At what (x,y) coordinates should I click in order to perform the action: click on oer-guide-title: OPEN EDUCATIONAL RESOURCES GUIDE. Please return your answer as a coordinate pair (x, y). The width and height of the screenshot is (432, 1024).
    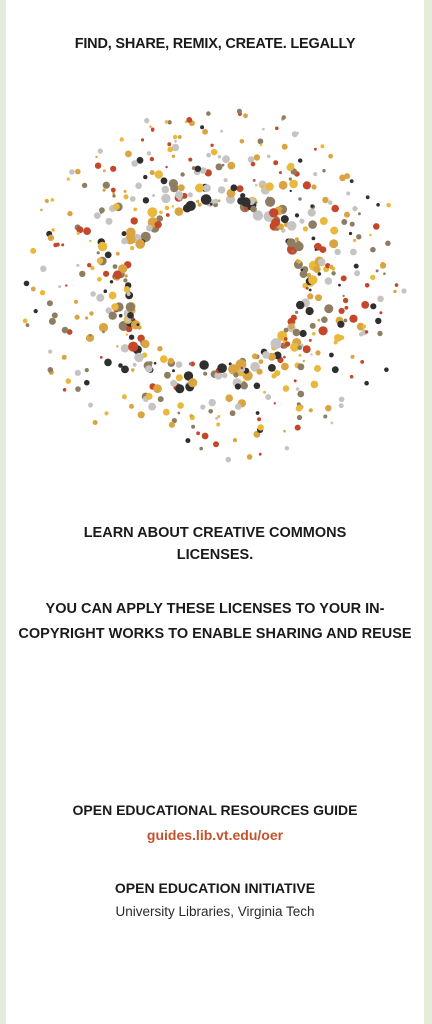
    Looking at the image, I should click on (215, 810).